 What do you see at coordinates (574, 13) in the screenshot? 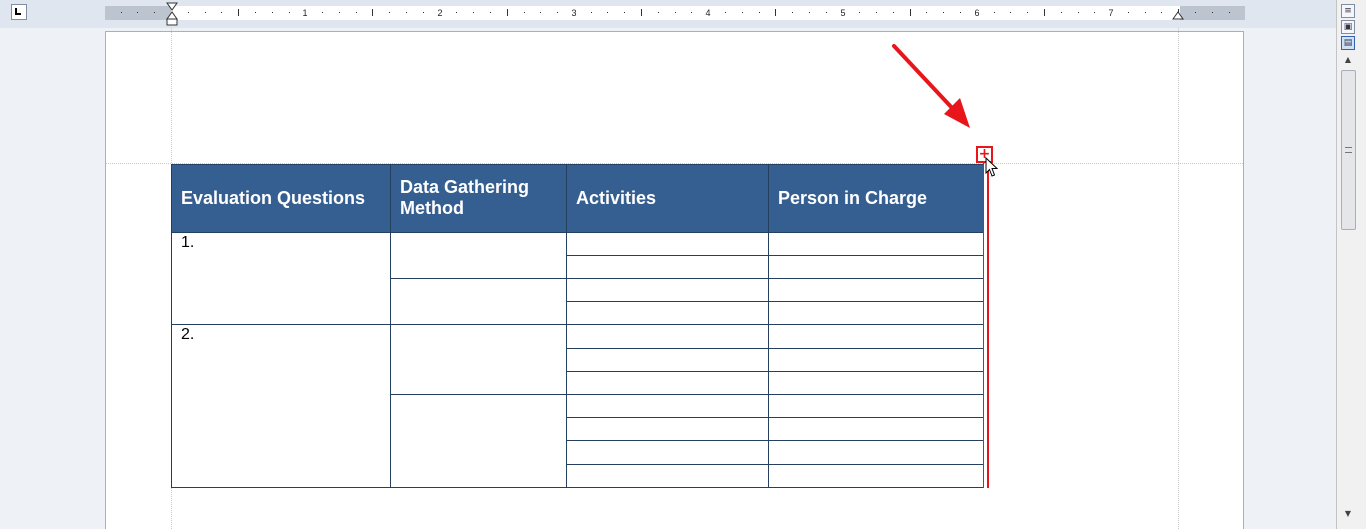
I see `ruler-number: 3` at bounding box center [574, 13].